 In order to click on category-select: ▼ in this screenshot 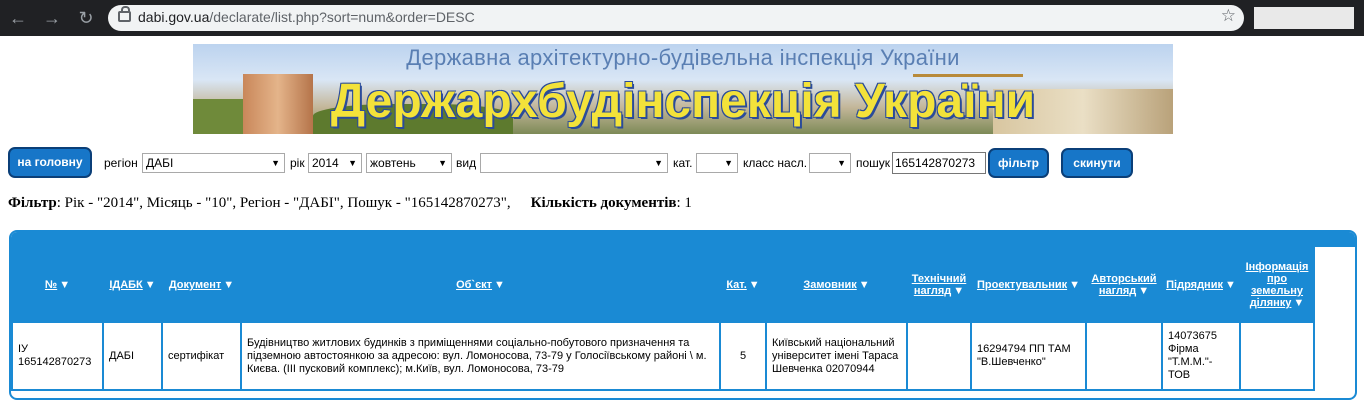, I will do `click(717, 163)`.